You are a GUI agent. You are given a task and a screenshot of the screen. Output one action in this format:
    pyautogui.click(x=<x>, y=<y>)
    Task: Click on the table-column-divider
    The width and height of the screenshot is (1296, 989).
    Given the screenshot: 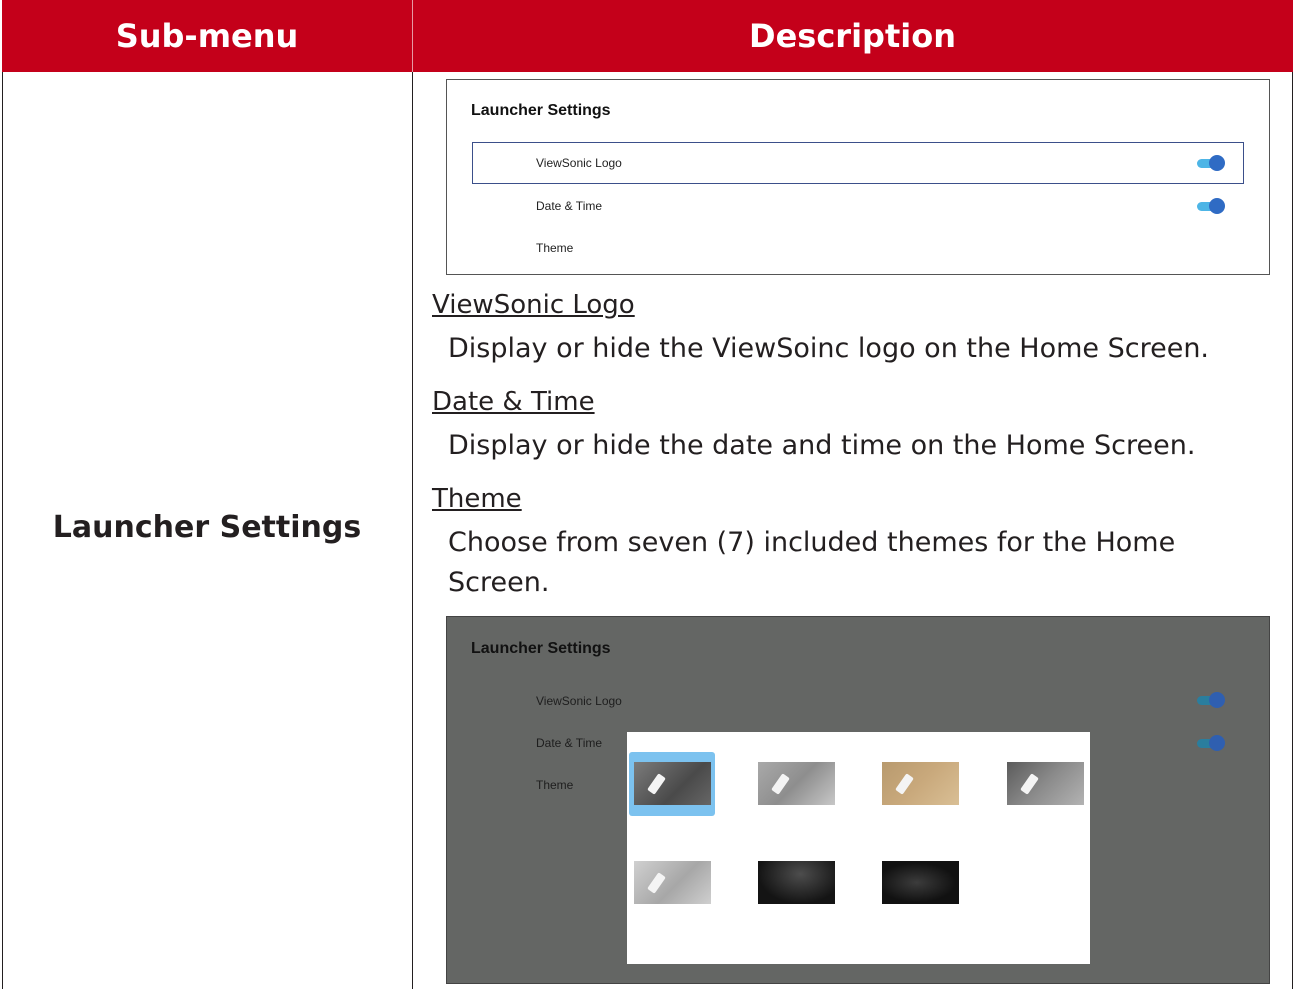 What is the action you would take?
    pyautogui.click(x=412, y=530)
    